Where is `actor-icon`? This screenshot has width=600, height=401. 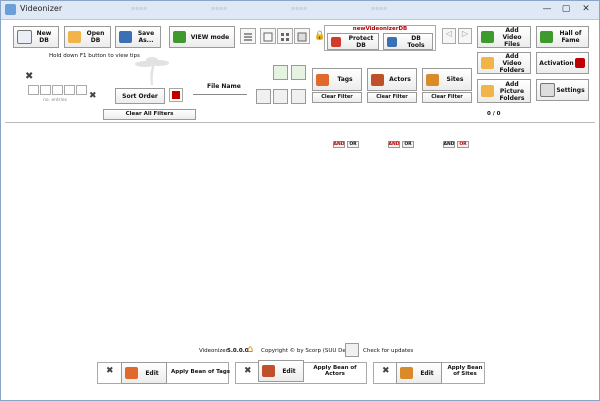
actor-icon is located at coordinates (377, 79).